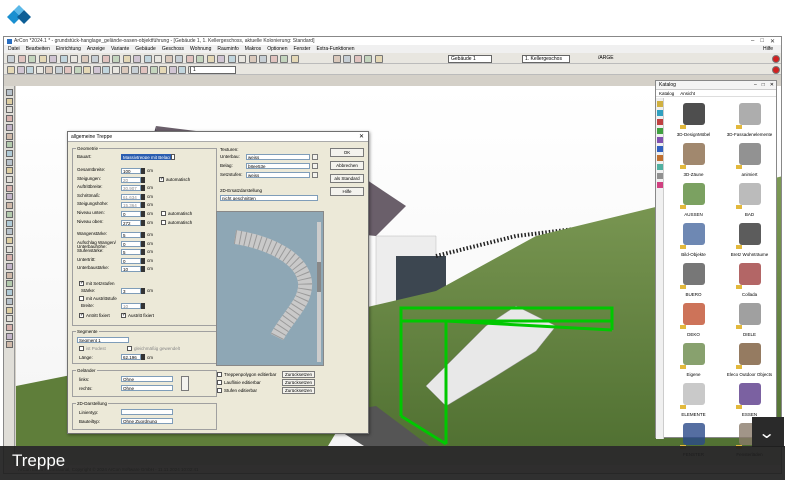  What do you see at coordinates (96, 49) in the screenshot?
I see `menu-anzeige: Anzeige` at bounding box center [96, 49].